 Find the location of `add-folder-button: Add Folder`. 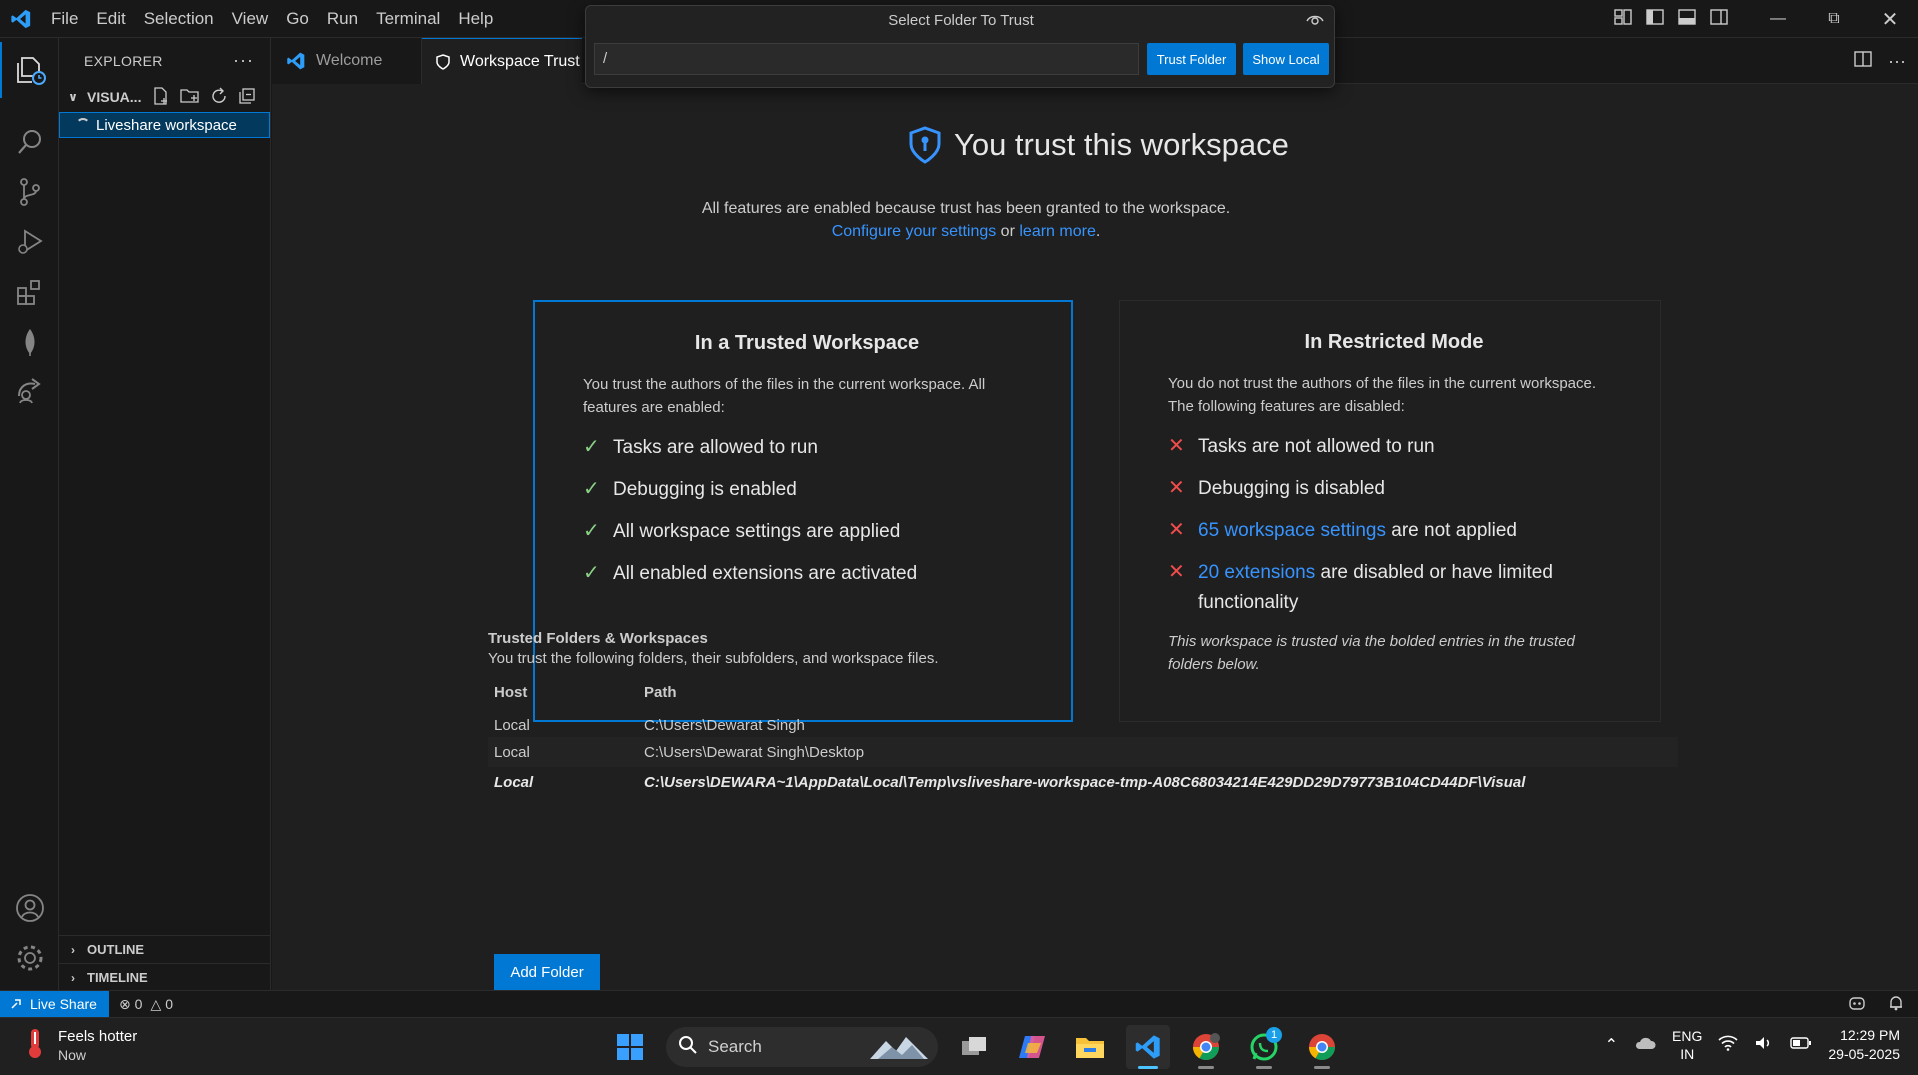

add-folder-button: Add Folder is located at coordinates (547, 972).